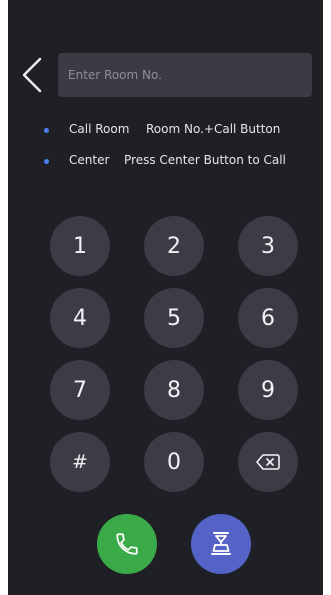 This screenshot has height=595, width=331. I want to click on key-3: 3, so click(268, 246).